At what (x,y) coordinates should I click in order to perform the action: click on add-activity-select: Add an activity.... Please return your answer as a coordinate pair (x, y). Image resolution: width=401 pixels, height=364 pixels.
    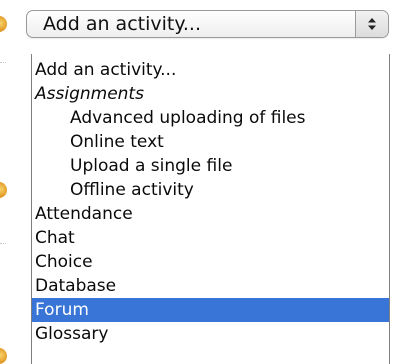
    Looking at the image, I should click on (207, 24).